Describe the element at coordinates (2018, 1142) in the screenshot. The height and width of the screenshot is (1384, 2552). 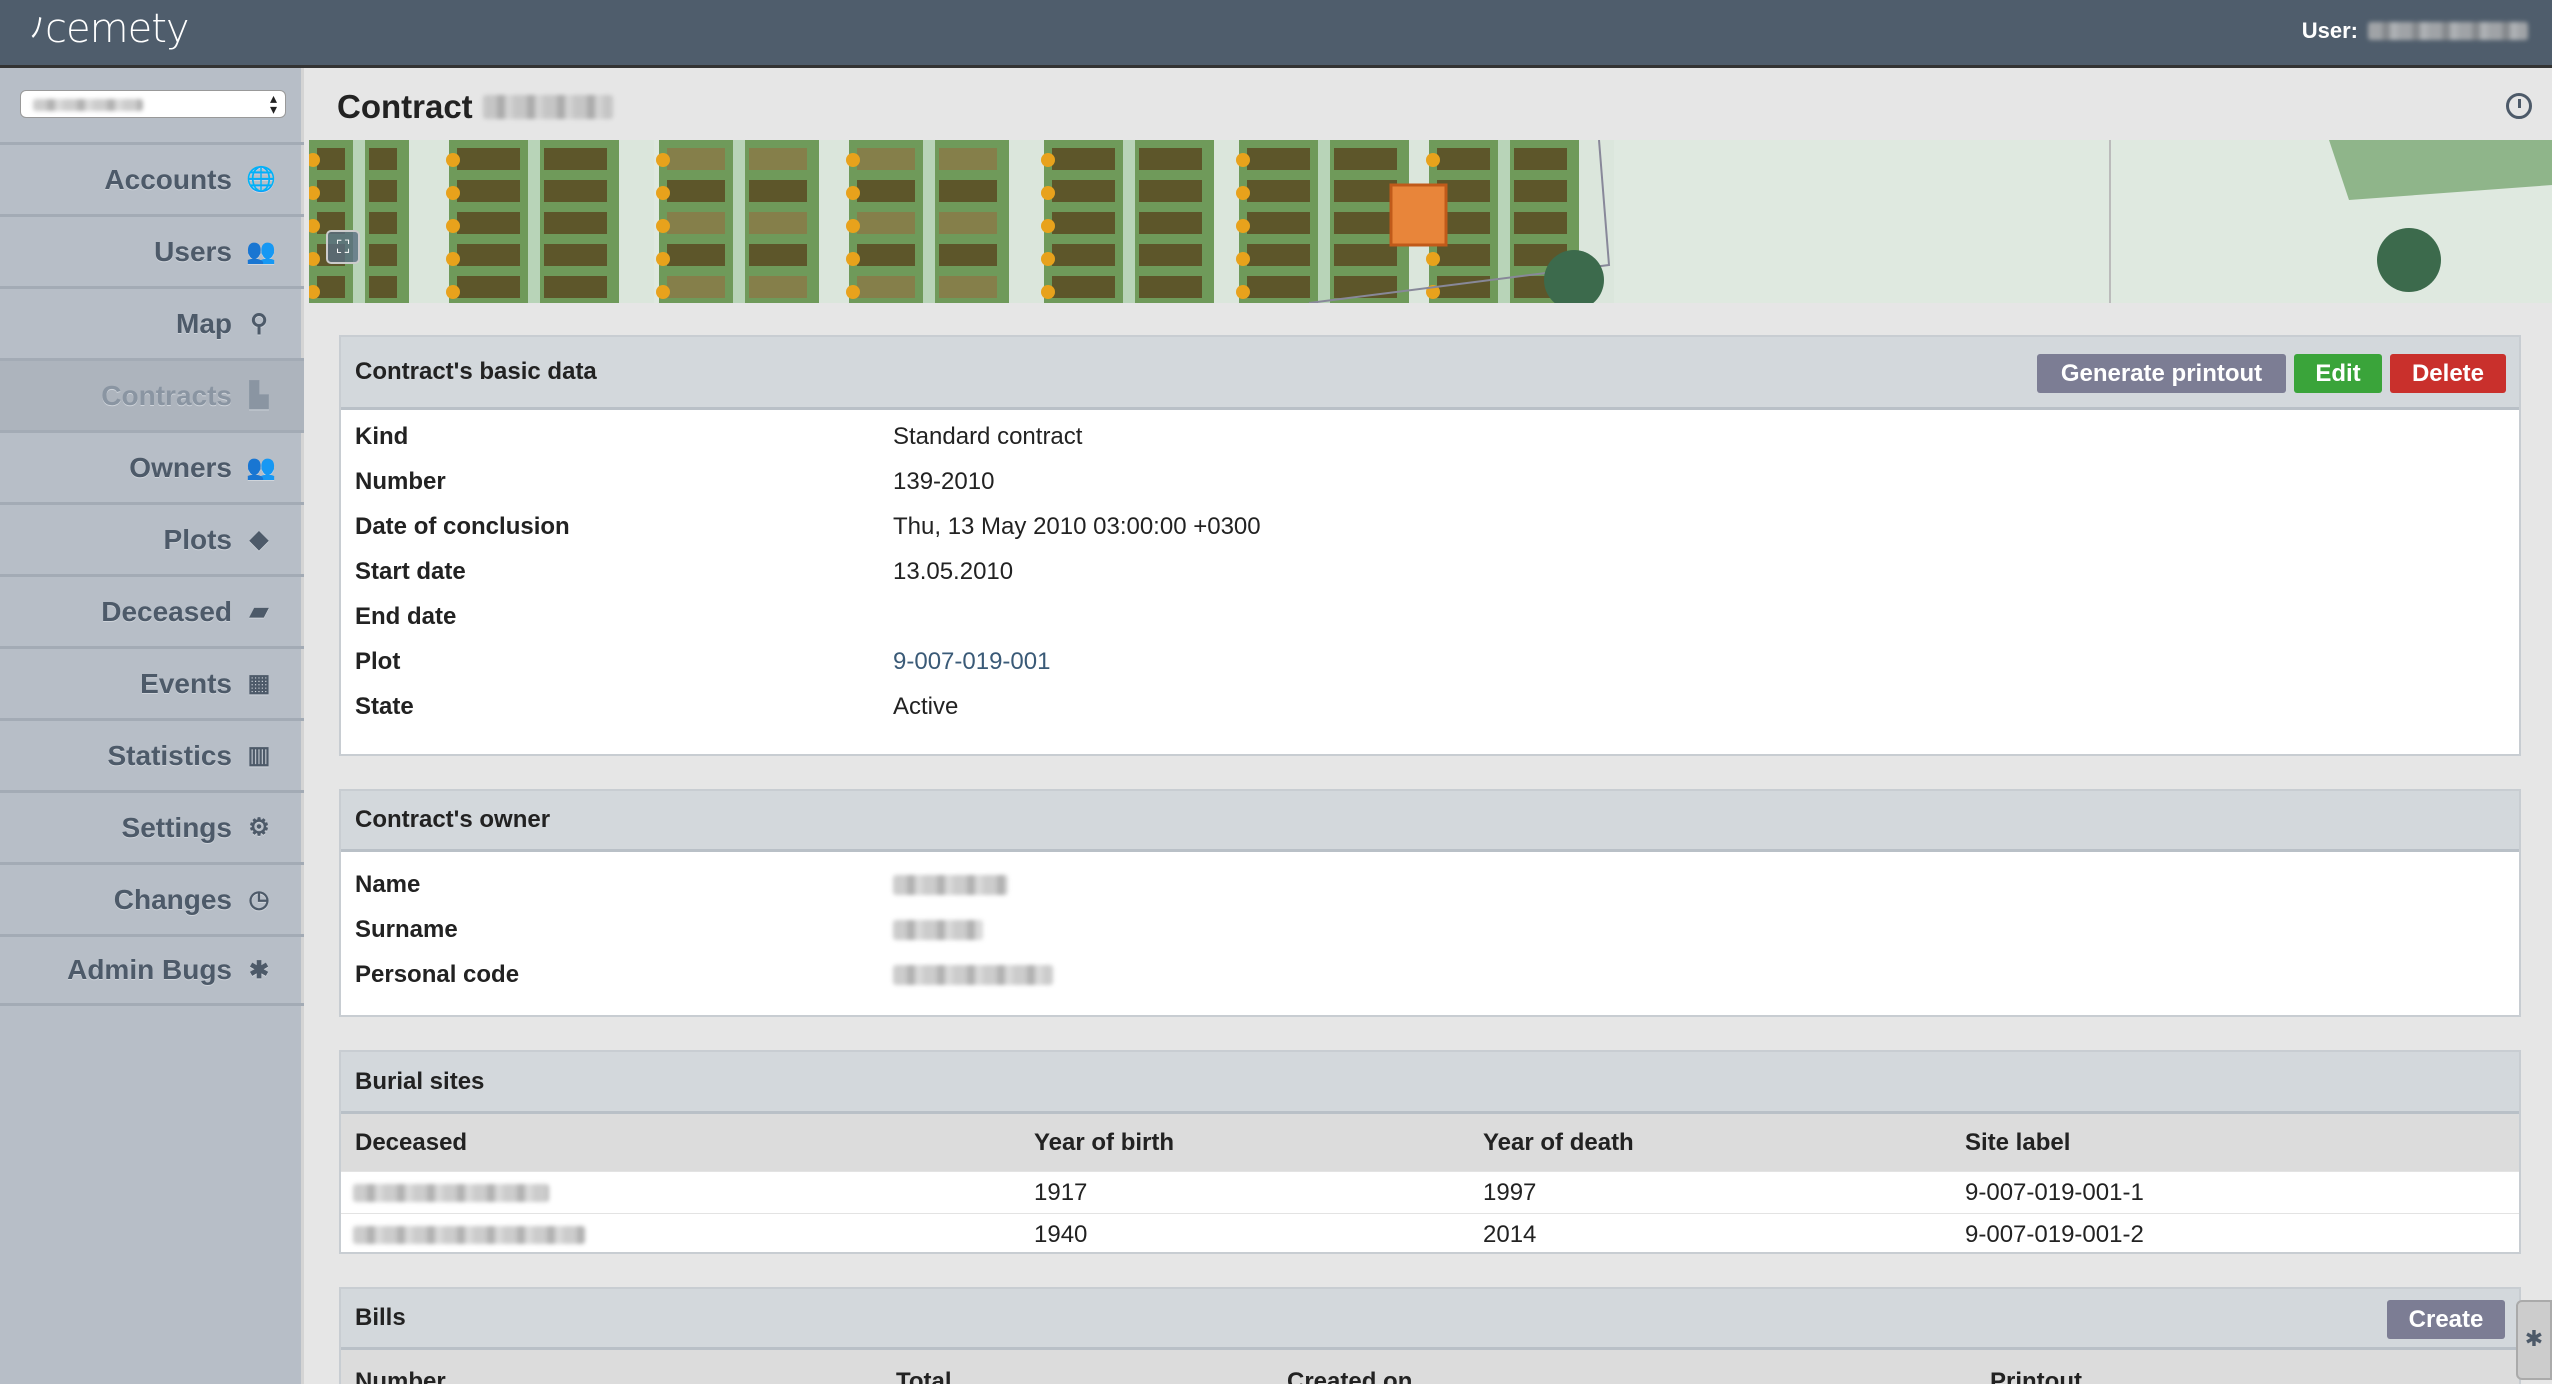
I see `column-header: Site label` at that location.